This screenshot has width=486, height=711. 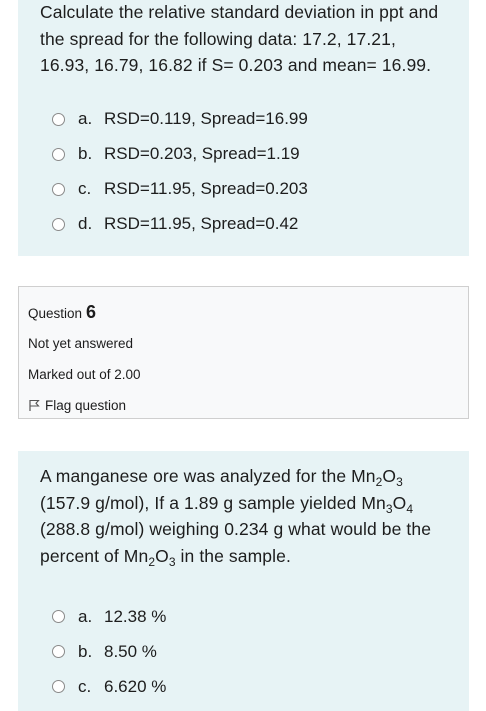 I want to click on answer-option-a: a. 12.38 %, so click(x=243, y=616).